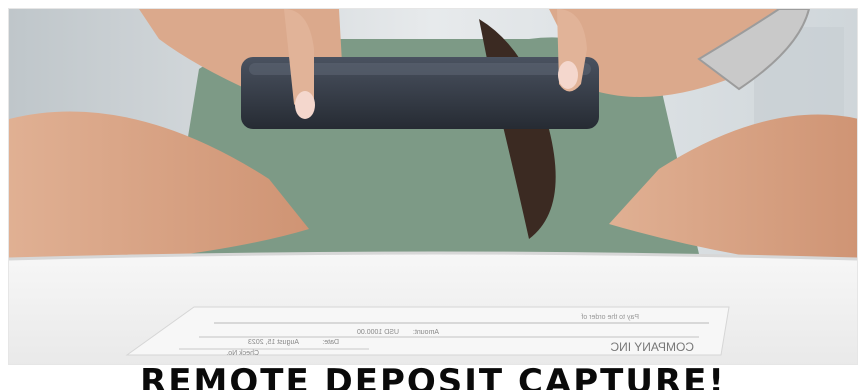 This screenshot has width=866, height=390. Describe the element at coordinates (330, 342) in the screenshot. I see `check-date-label: Date:` at that location.